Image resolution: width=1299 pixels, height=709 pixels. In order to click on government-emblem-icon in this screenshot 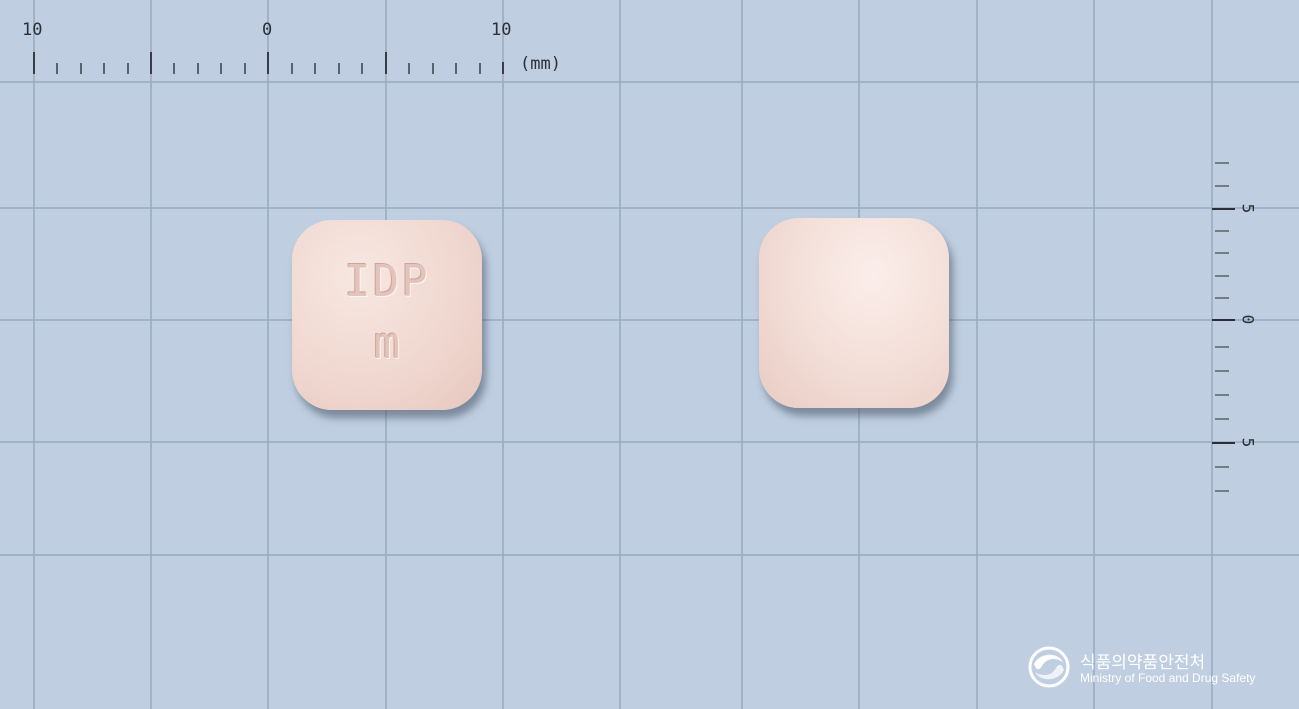, I will do `click(1049, 667)`.